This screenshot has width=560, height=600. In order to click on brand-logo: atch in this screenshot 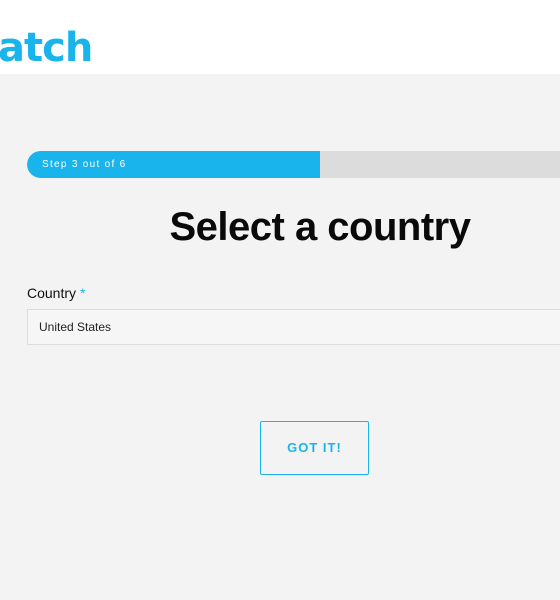, I will do `click(46, 48)`.